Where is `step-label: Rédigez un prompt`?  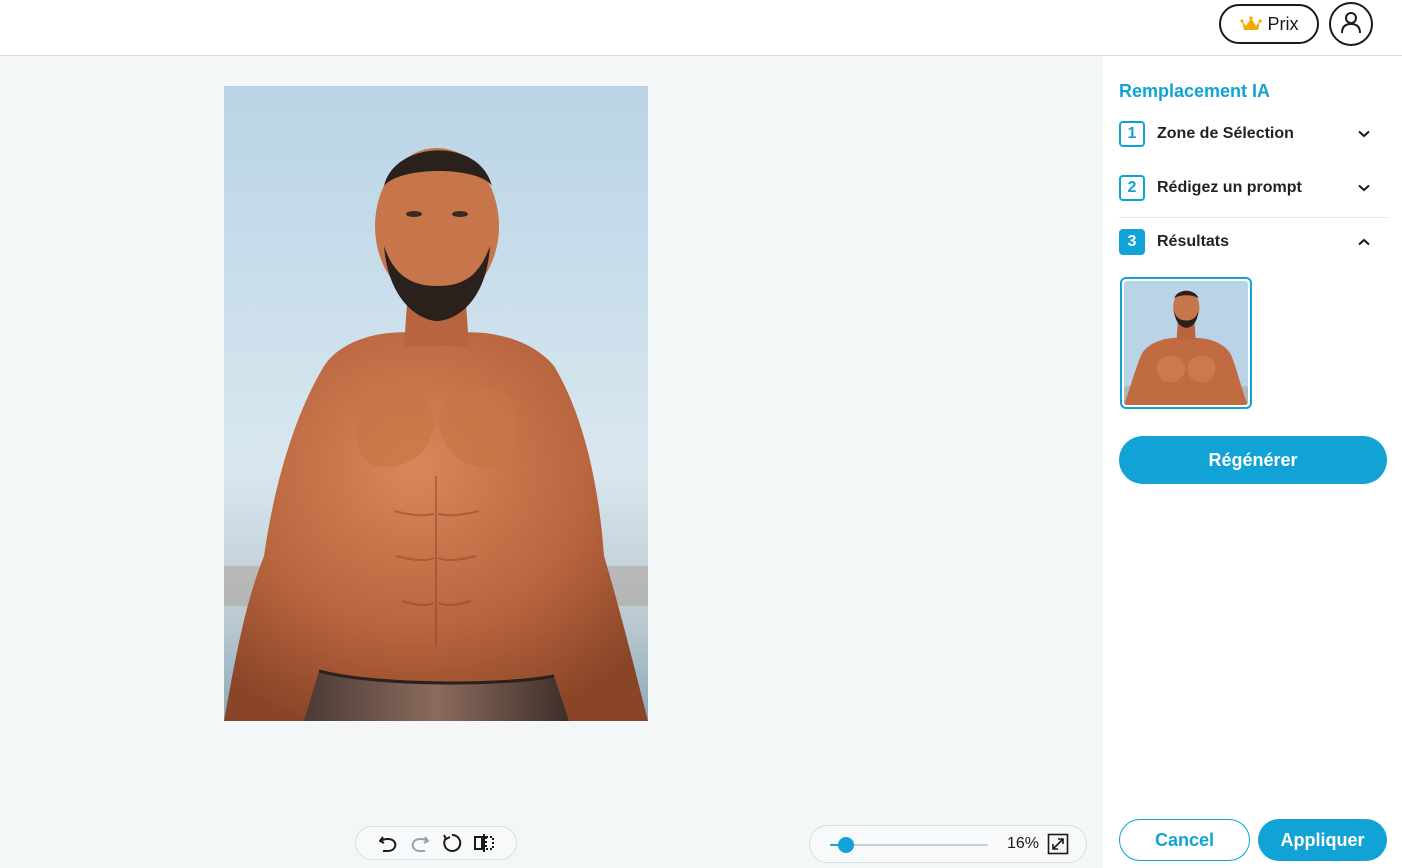 step-label: Rédigez un prompt is located at coordinates (1229, 187).